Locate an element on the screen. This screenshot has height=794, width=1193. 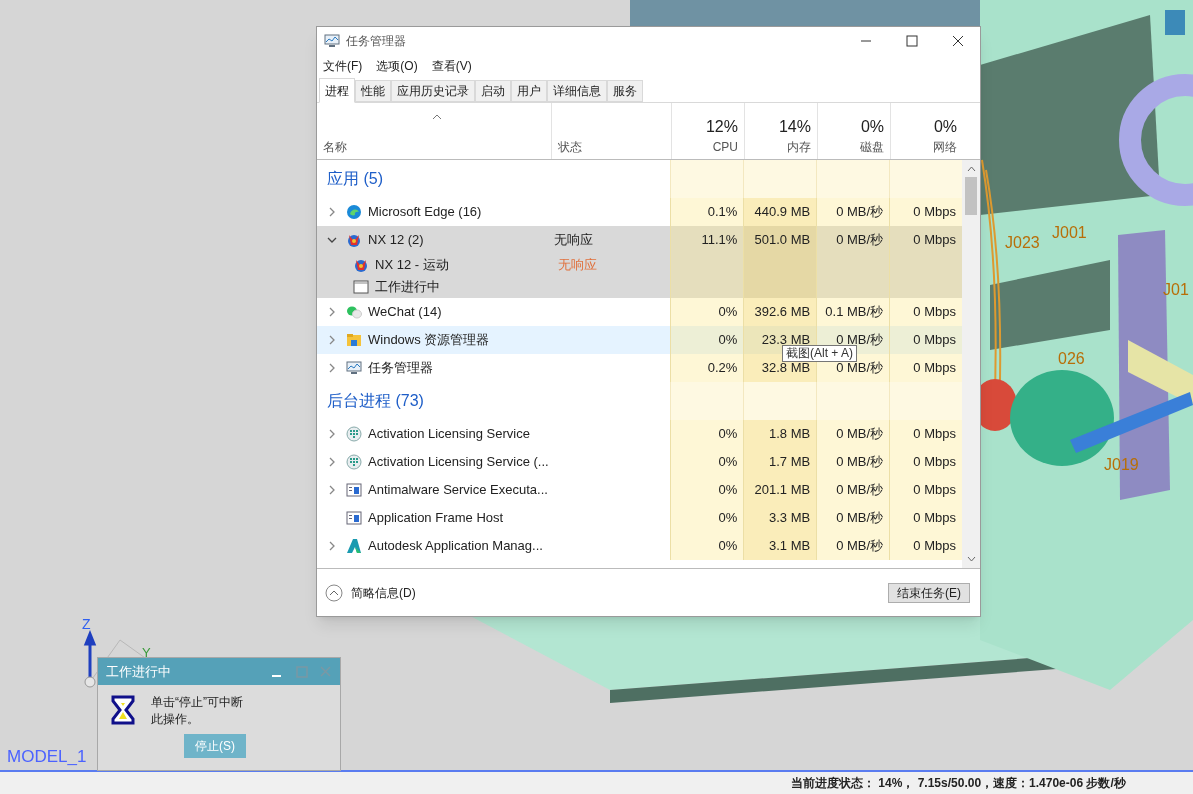
z-axis-label: Z is located at coordinates (86, 624).